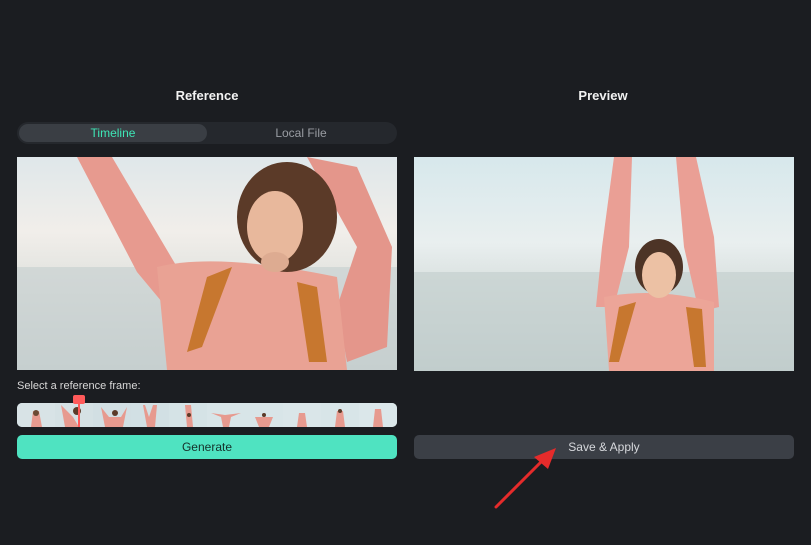 The image size is (811, 545). What do you see at coordinates (79, 411) in the screenshot?
I see `filmstrip-playhead` at bounding box center [79, 411].